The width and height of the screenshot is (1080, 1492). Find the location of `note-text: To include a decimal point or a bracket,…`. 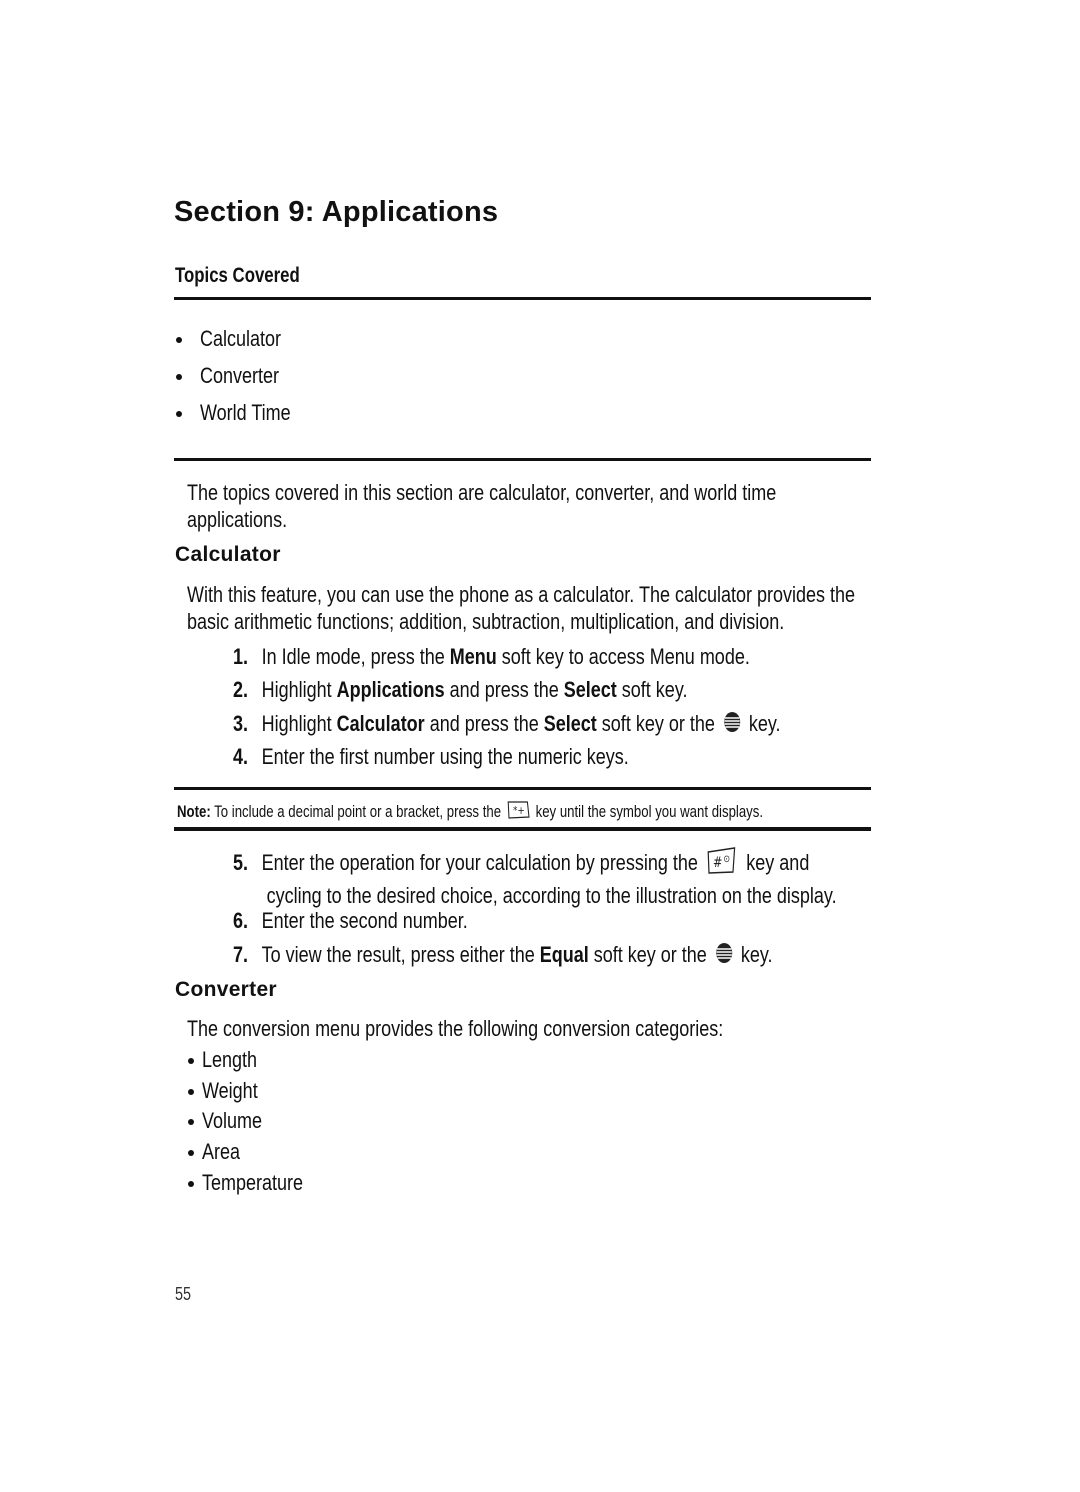

note-text: To include a decimal point or a bracket,… is located at coordinates (356, 811).